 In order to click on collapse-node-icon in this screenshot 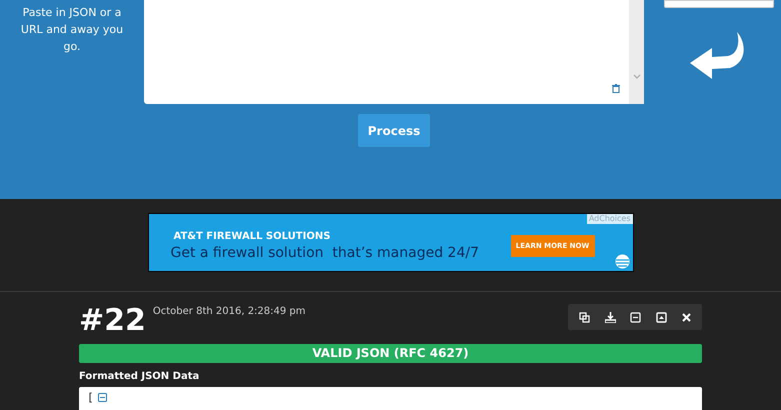, I will do `click(102, 397)`.